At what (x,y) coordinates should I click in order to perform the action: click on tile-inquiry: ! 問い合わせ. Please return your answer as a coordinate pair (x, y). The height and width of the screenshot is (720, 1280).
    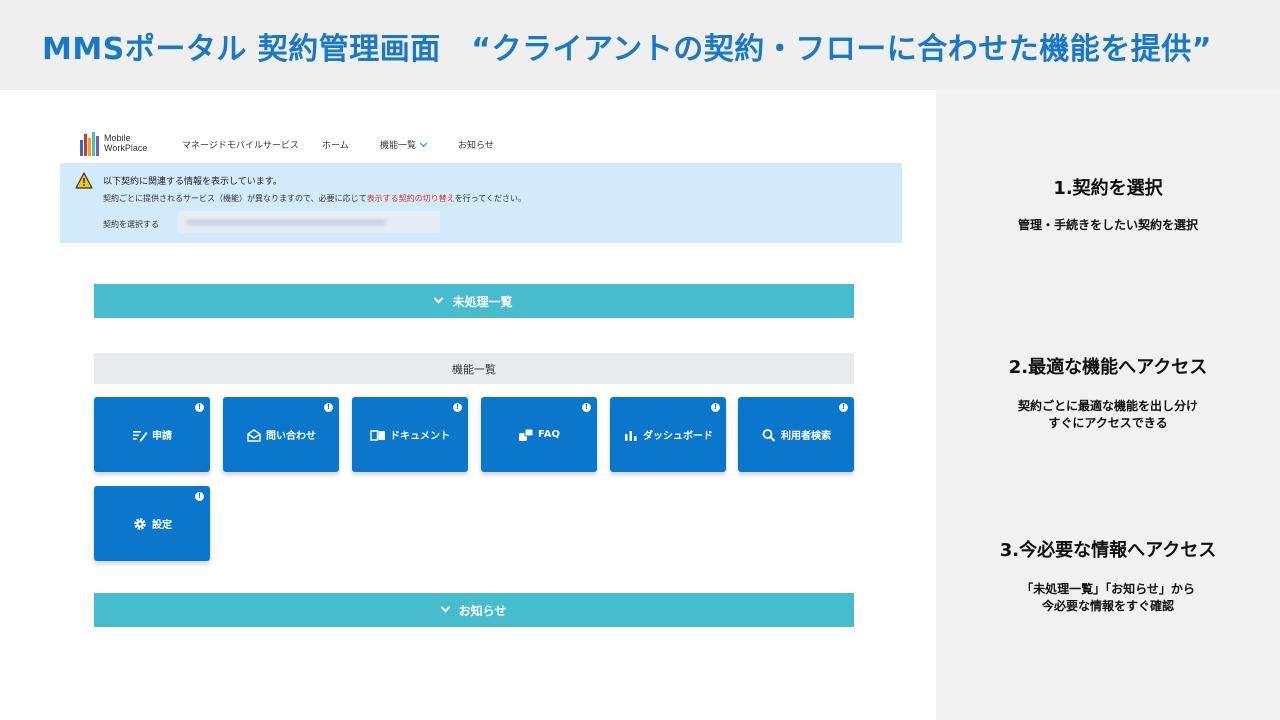
    Looking at the image, I should click on (281, 434).